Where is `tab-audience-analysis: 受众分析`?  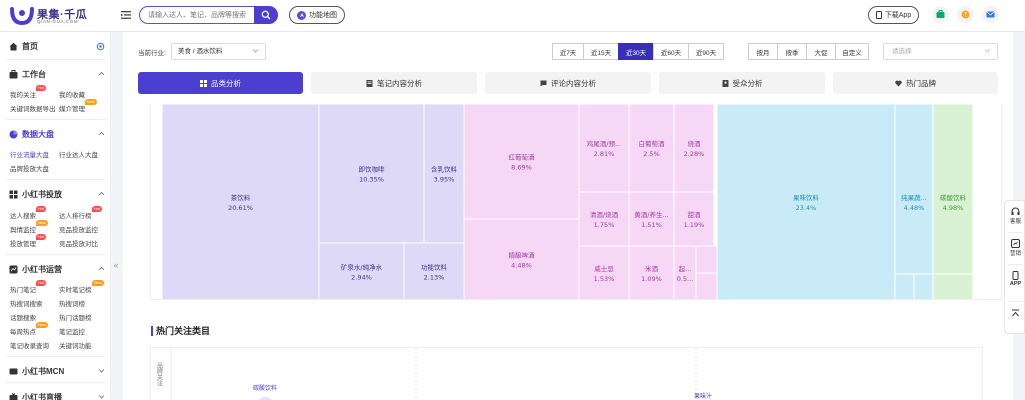
tab-audience-analysis: 受众分析 is located at coordinates (742, 83).